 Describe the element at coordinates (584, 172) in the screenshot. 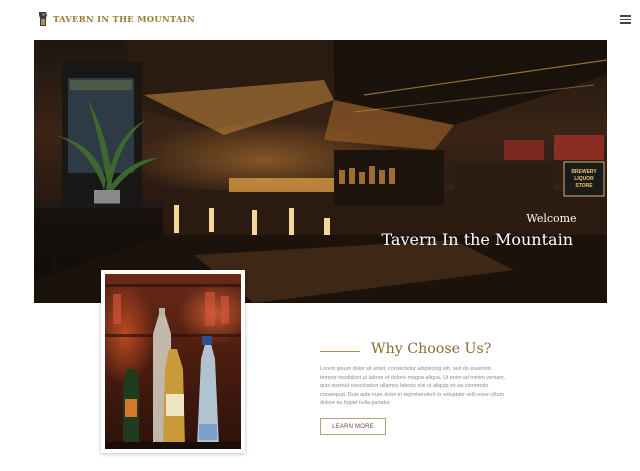

I see `svg-text: BREWERY` at that location.